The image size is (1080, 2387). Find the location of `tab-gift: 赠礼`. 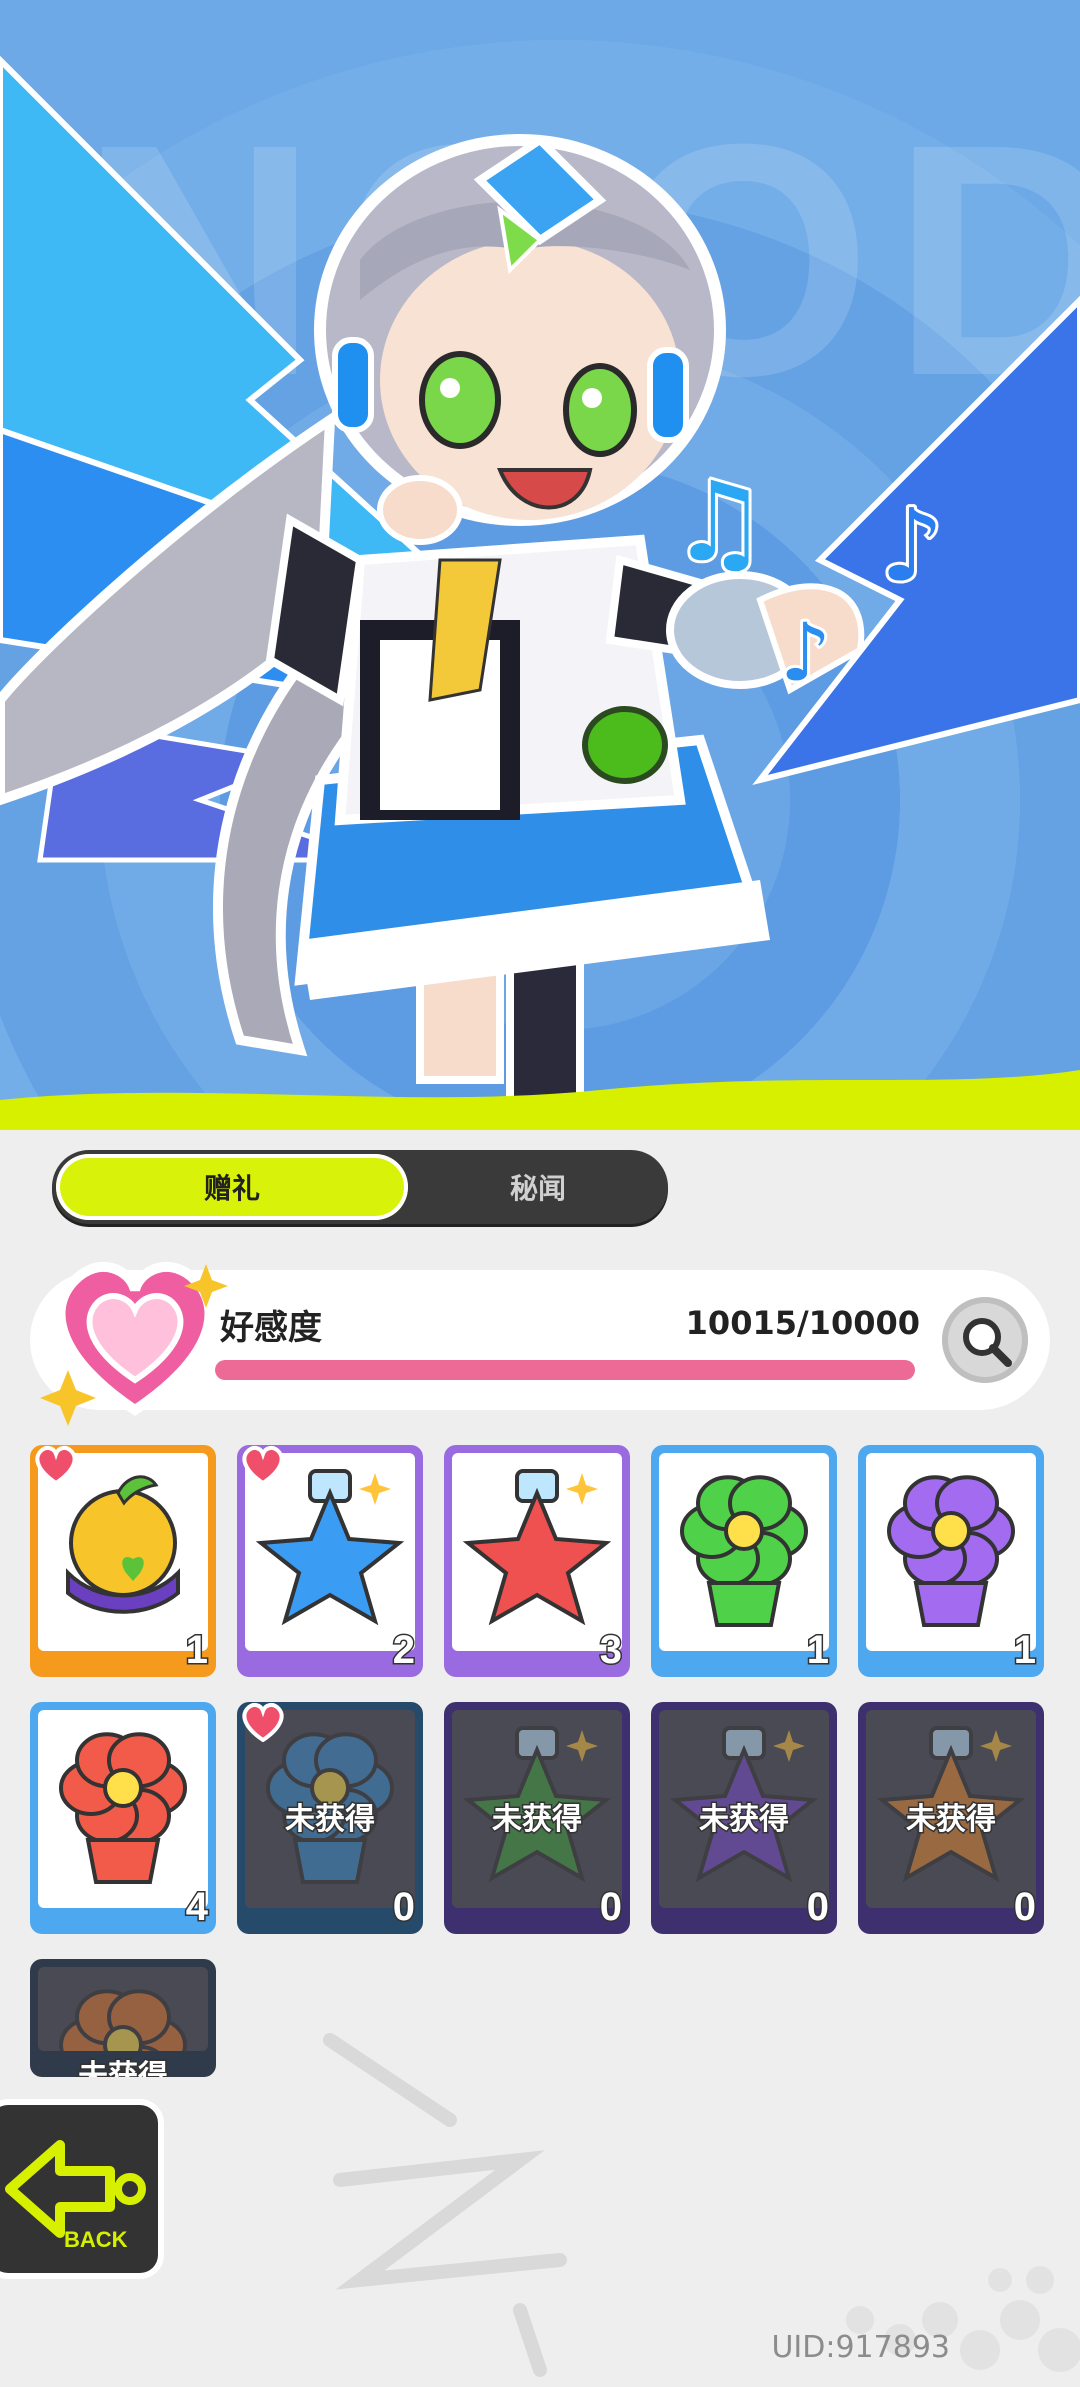

tab-gift: 赠礼 is located at coordinates (232, 1187).